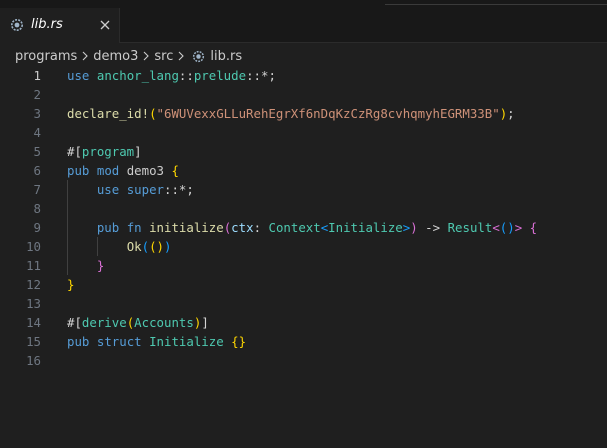 This screenshot has width=607, height=448. What do you see at coordinates (303, 151) in the screenshot?
I see `code-line: 5 #[program]` at bounding box center [303, 151].